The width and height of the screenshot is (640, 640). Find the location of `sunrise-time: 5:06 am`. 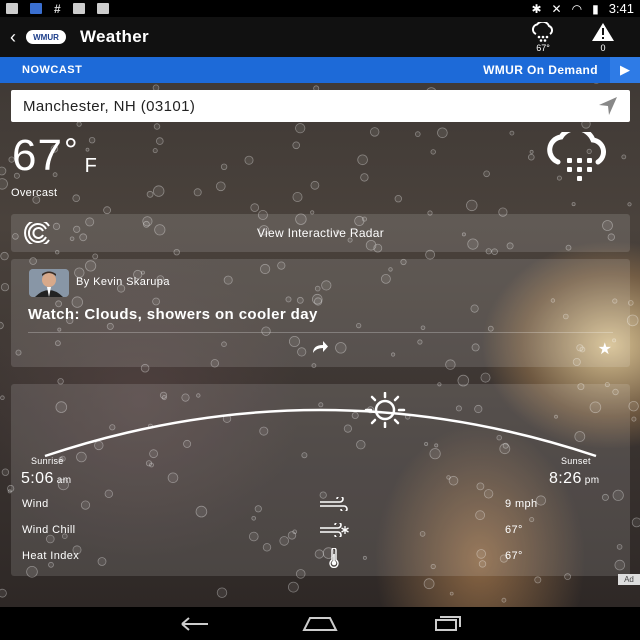

sunrise-time: 5:06 am is located at coordinates (46, 479).